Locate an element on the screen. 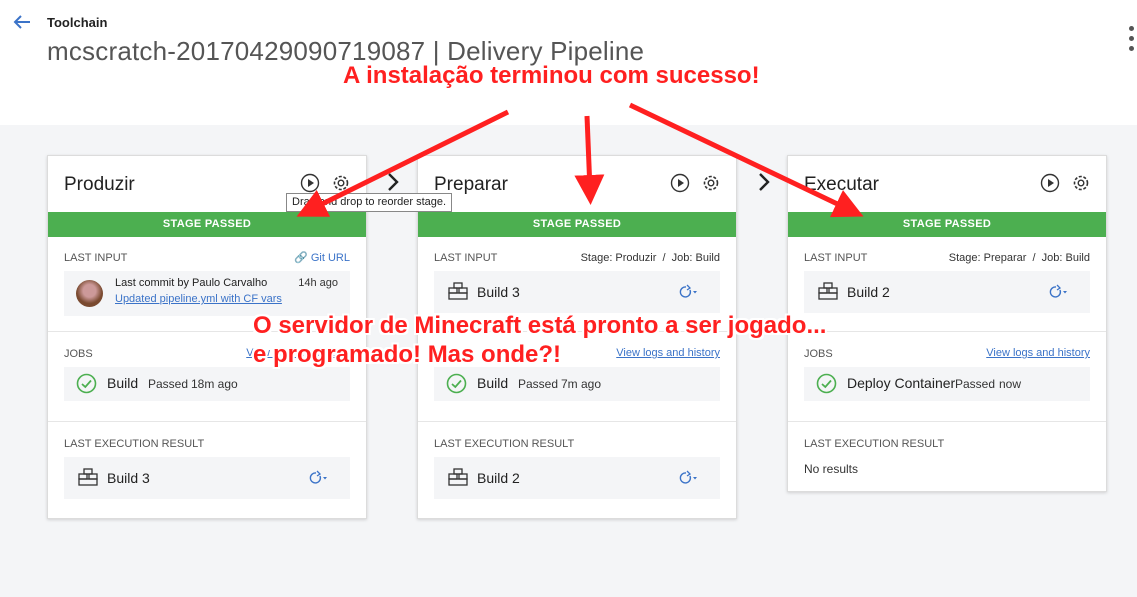 This screenshot has width=1137, height=597. commit-time: 14h ago is located at coordinates (318, 283).